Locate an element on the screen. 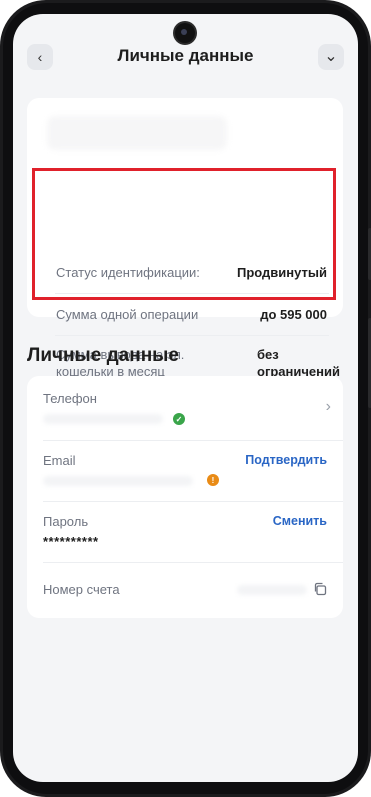 This screenshot has width=371, height=797. dropdown-button: ⌄ is located at coordinates (331, 57).